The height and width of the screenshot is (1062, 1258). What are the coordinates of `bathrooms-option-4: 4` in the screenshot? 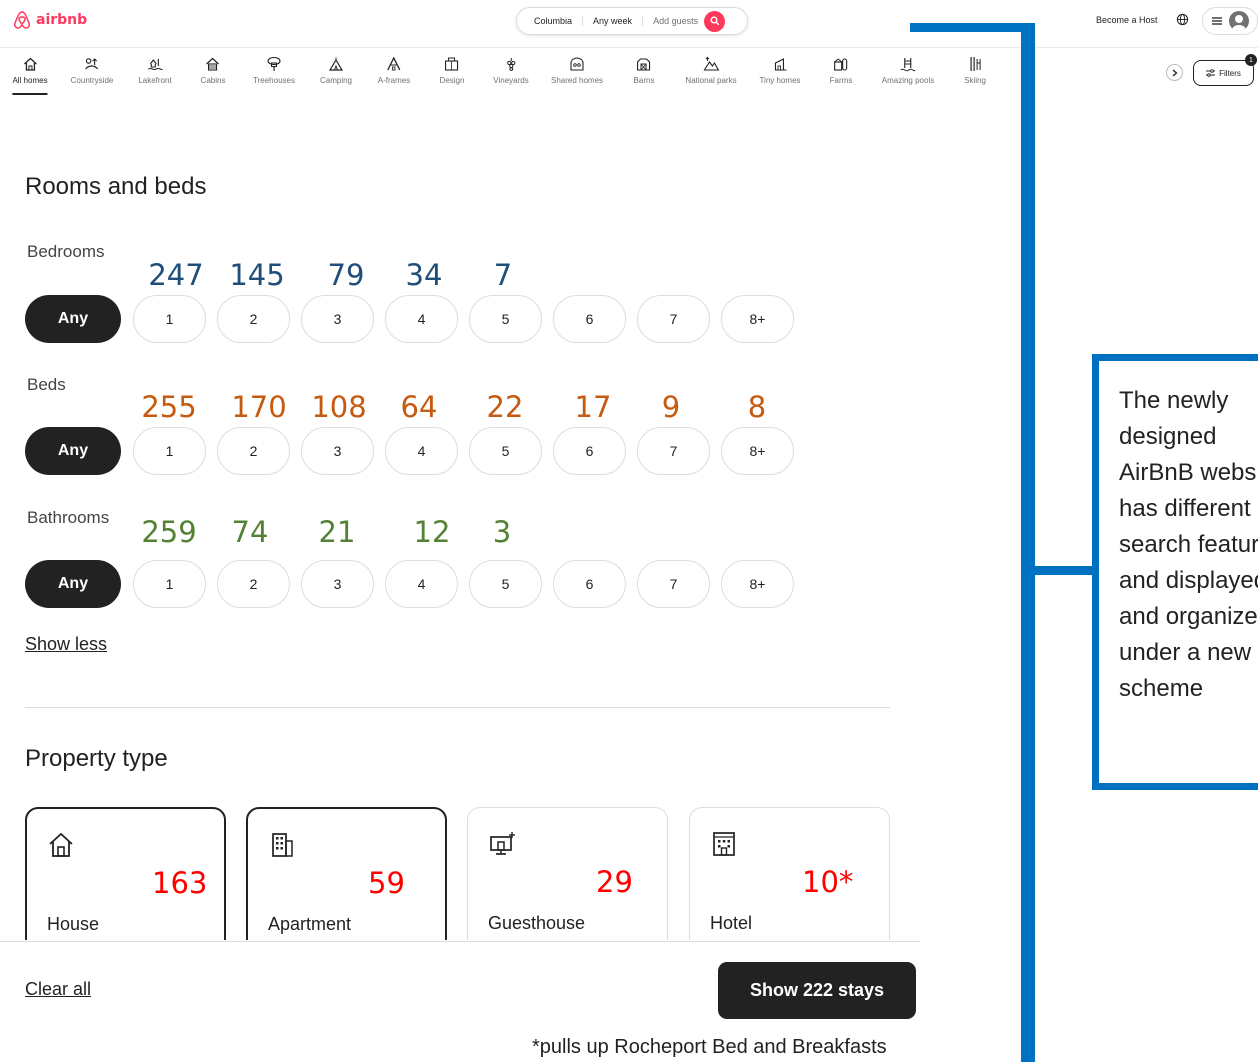 It's located at (421, 584).